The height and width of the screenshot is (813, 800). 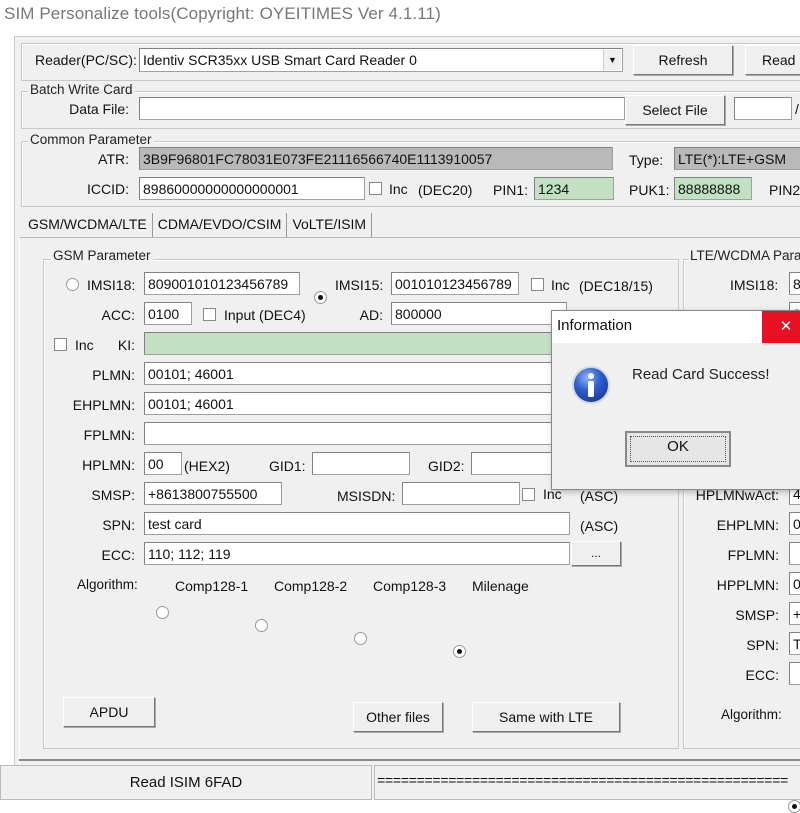 What do you see at coordinates (794, 583) in the screenshot?
I see `lte-hpplmn-input: 0` at bounding box center [794, 583].